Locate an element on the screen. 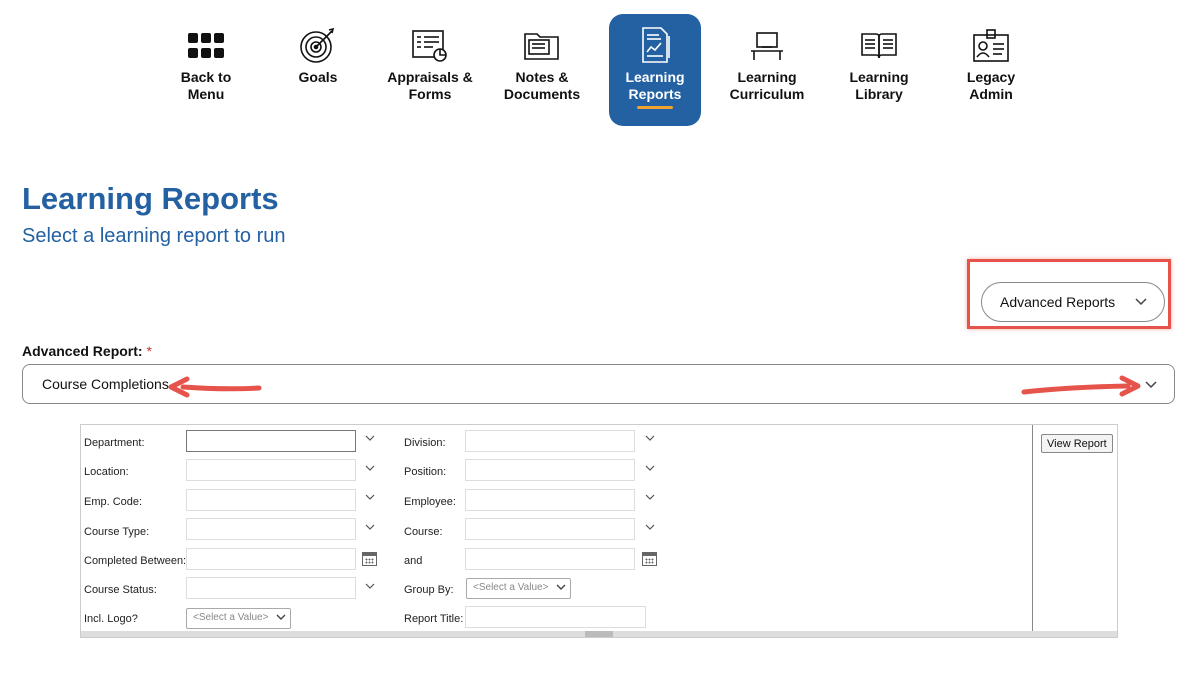 This screenshot has width=1189, height=673. nav-label: Legacy Admin is located at coordinates (991, 85).